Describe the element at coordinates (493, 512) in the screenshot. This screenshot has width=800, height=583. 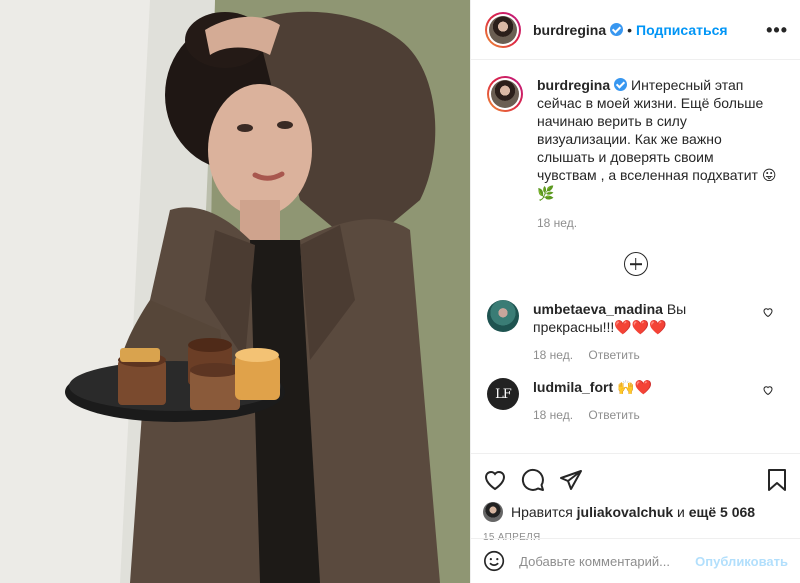
I see `liker-avatar` at that location.